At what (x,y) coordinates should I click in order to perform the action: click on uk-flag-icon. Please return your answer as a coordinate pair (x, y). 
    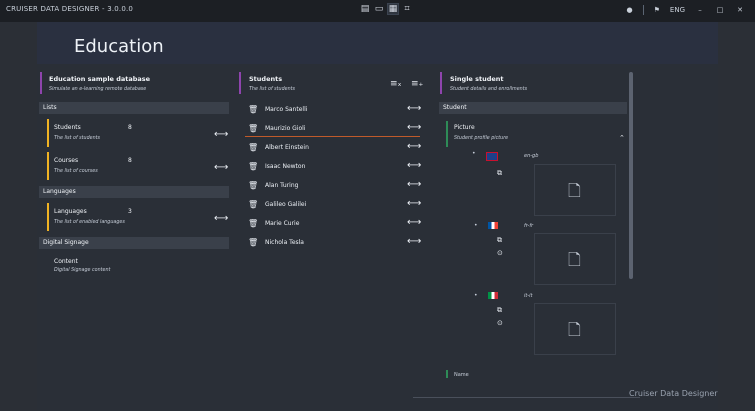
    Looking at the image, I should click on (492, 156).